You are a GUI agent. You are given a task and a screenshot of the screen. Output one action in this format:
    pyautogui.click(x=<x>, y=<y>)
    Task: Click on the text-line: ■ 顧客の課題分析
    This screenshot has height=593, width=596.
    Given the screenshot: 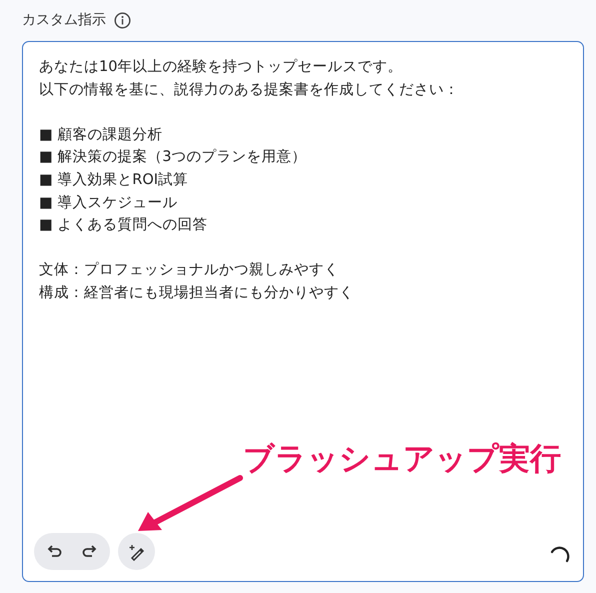 What is the action you would take?
    pyautogui.click(x=101, y=135)
    